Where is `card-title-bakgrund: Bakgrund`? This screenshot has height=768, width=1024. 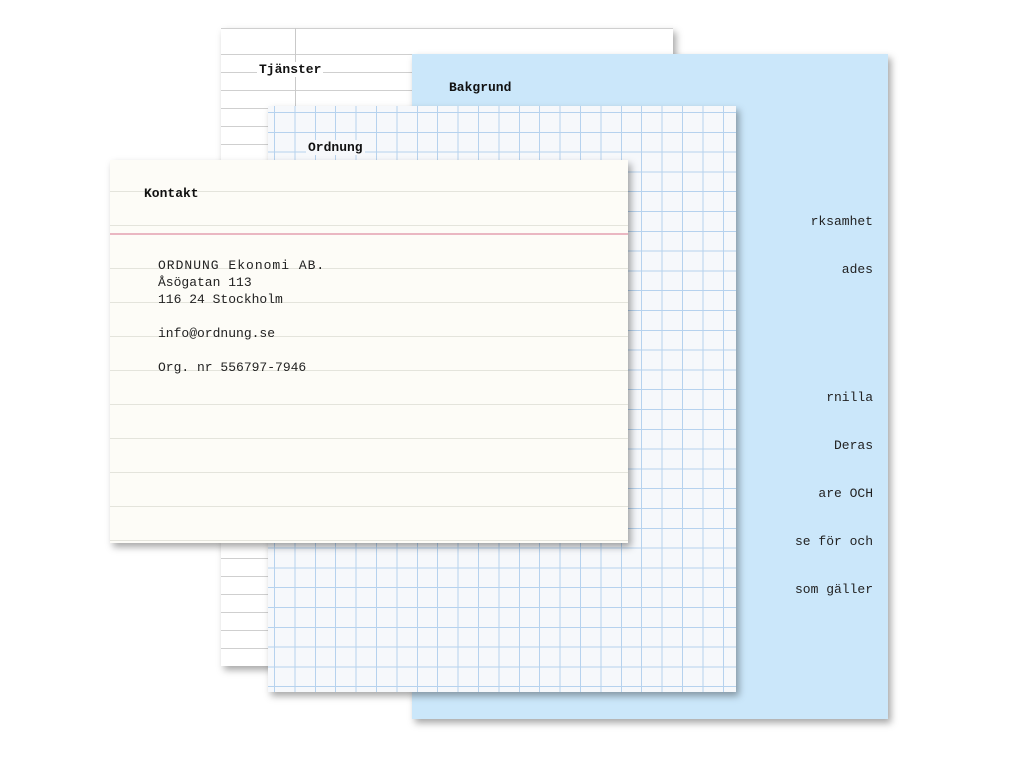
card-title-bakgrund: Bakgrund is located at coordinates (480, 87).